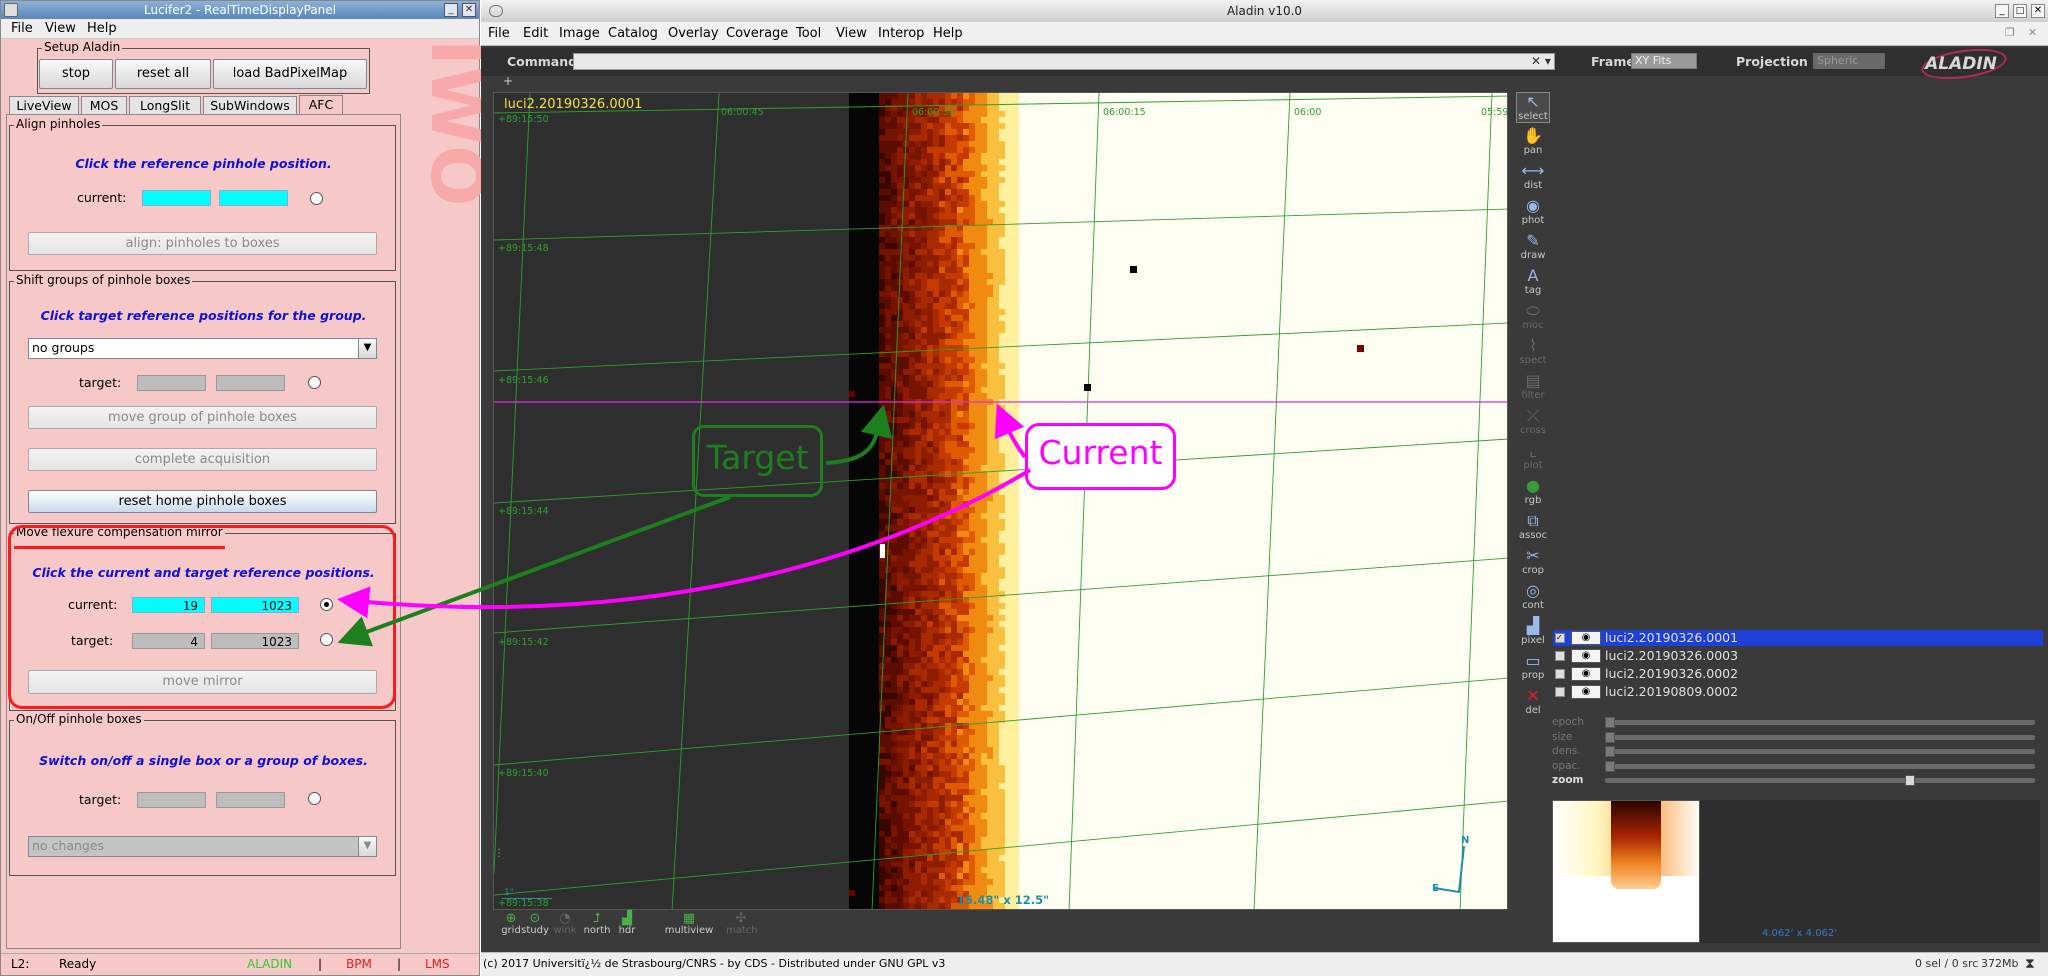 The width and height of the screenshot is (2048, 976). Describe the element at coordinates (1533, 142) in the screenshot. I see `tool-pan: ✋ pan` at that location.